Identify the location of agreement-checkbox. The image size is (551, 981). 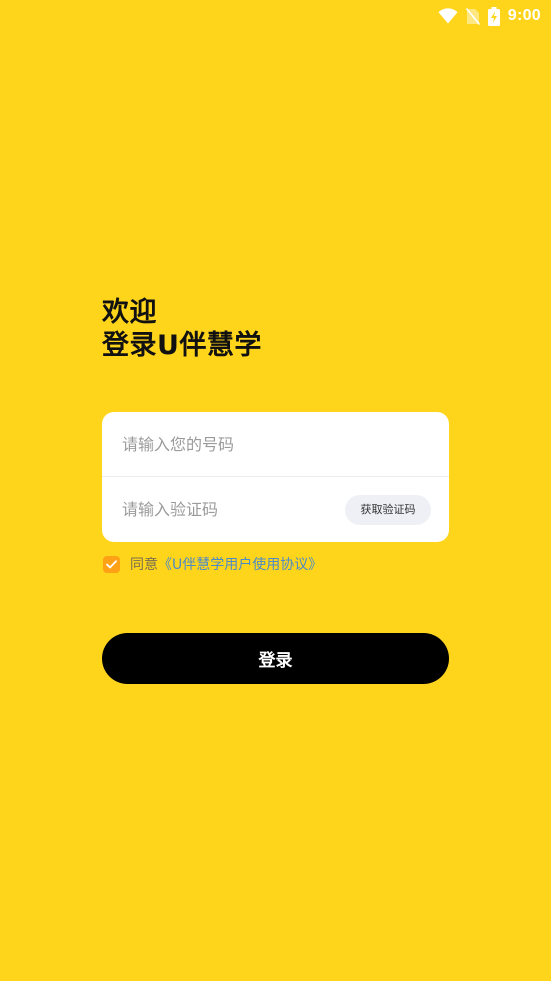
(111, 564).